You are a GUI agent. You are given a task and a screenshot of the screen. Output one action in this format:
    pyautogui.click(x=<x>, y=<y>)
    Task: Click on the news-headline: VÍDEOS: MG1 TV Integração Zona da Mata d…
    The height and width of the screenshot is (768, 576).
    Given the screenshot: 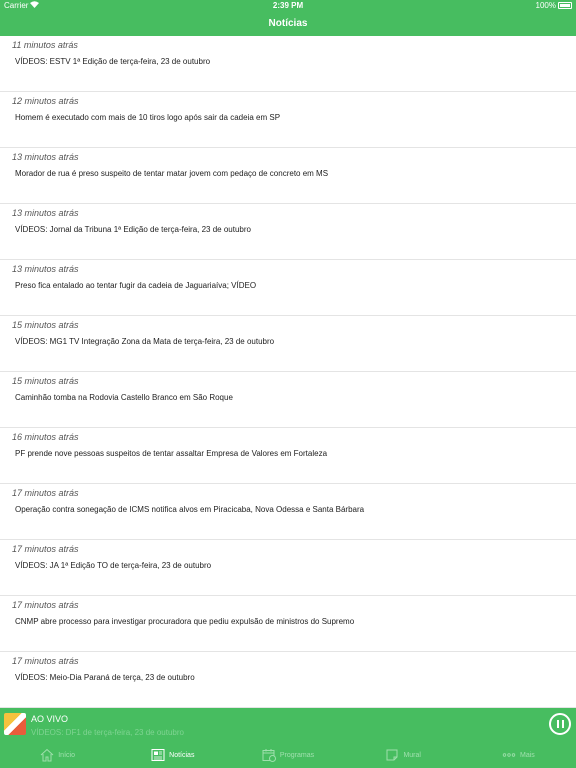 What is the action you would take?
    pyautogui.click(x=144, y=341)
    